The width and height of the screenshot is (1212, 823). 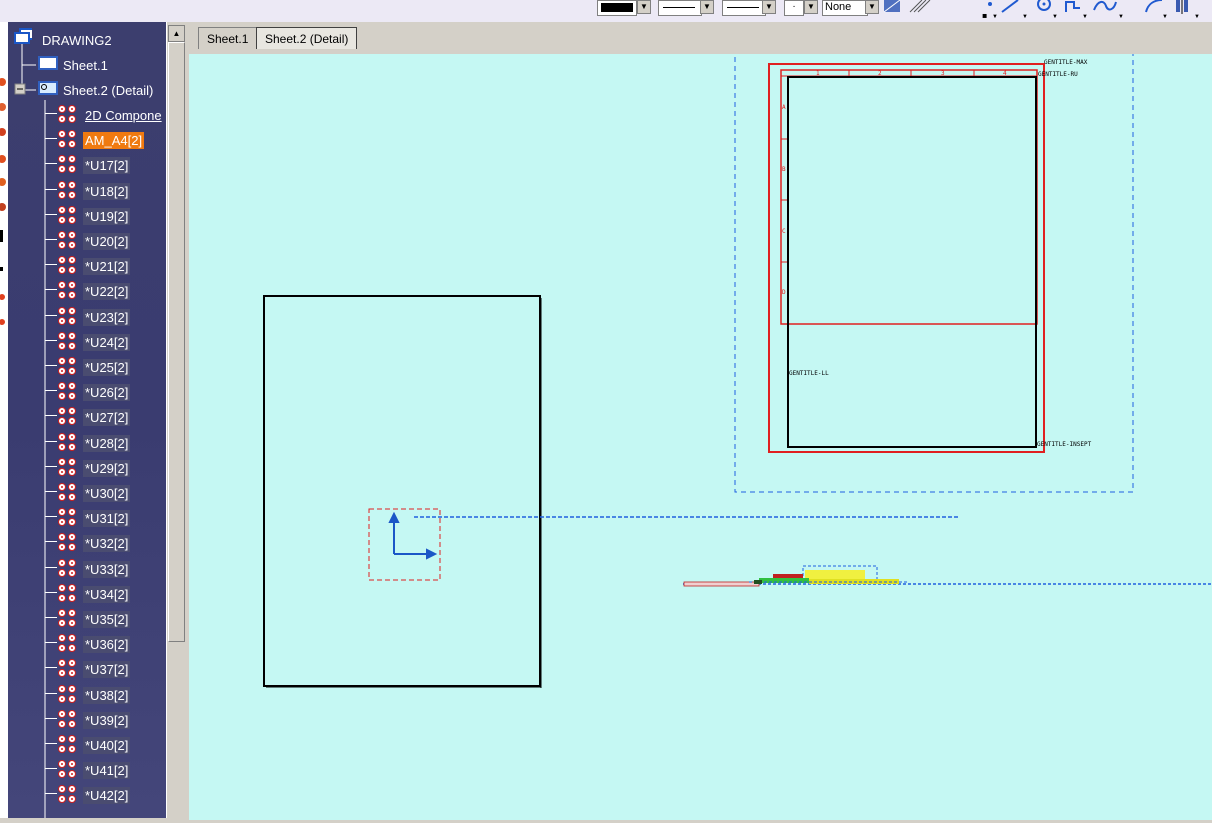 I want to click on tree-component-item: *U31[2], so click(x=107, y=519).